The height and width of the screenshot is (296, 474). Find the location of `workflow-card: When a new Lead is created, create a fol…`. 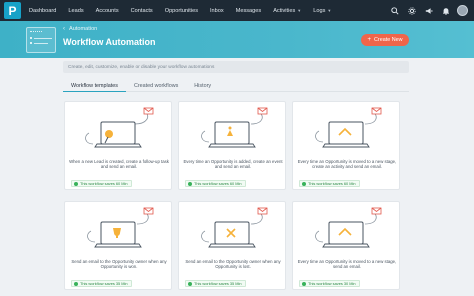

workflow-card: When a new Lead is created, create a fol… is located at coordinates (118, 145).